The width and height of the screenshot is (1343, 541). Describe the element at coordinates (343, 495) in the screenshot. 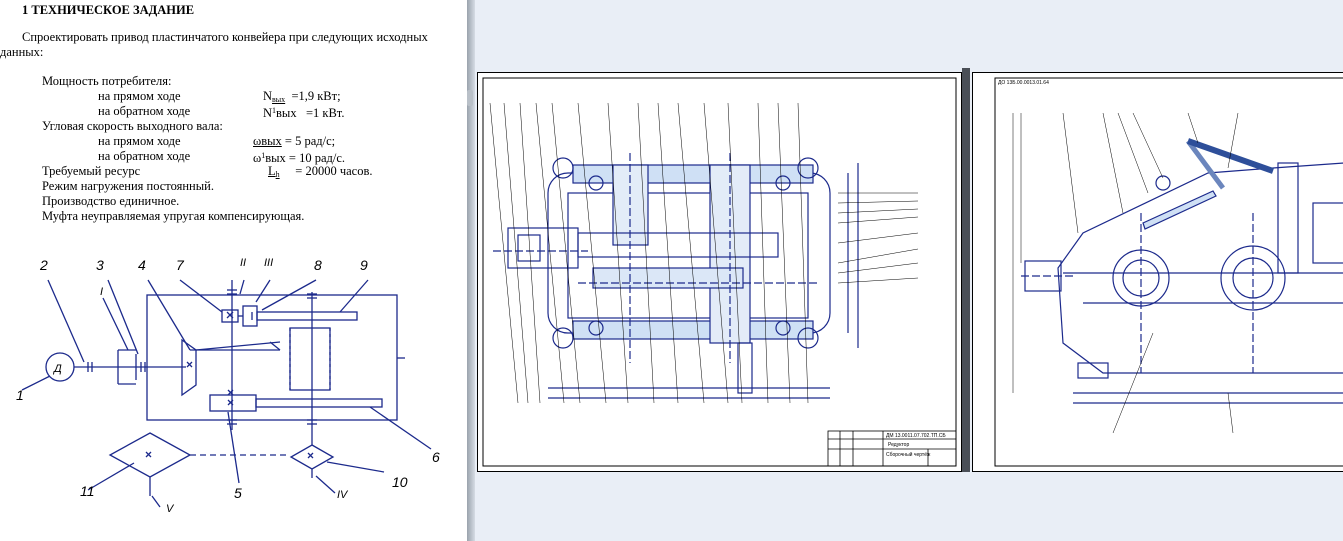

I see `roman-label-IV: IV` at that location.